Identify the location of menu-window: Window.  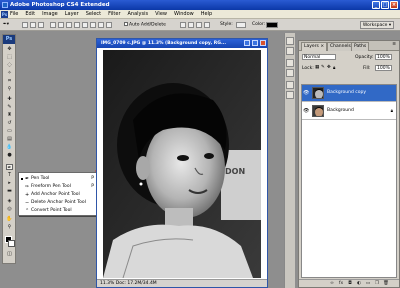
(184, 14).